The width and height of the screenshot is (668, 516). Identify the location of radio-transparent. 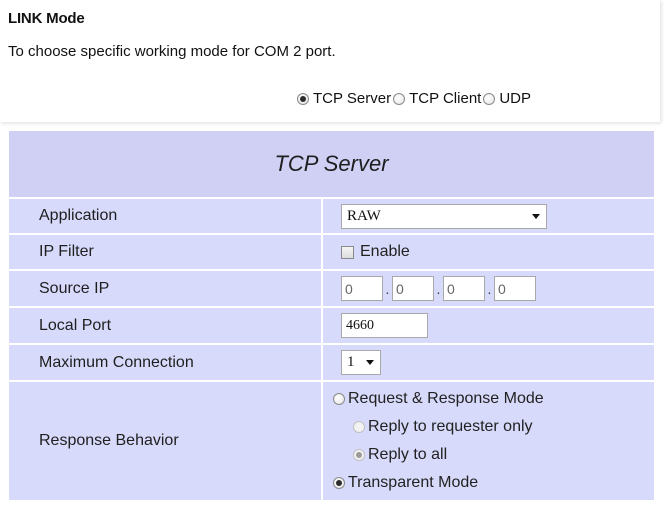
(339, 483).